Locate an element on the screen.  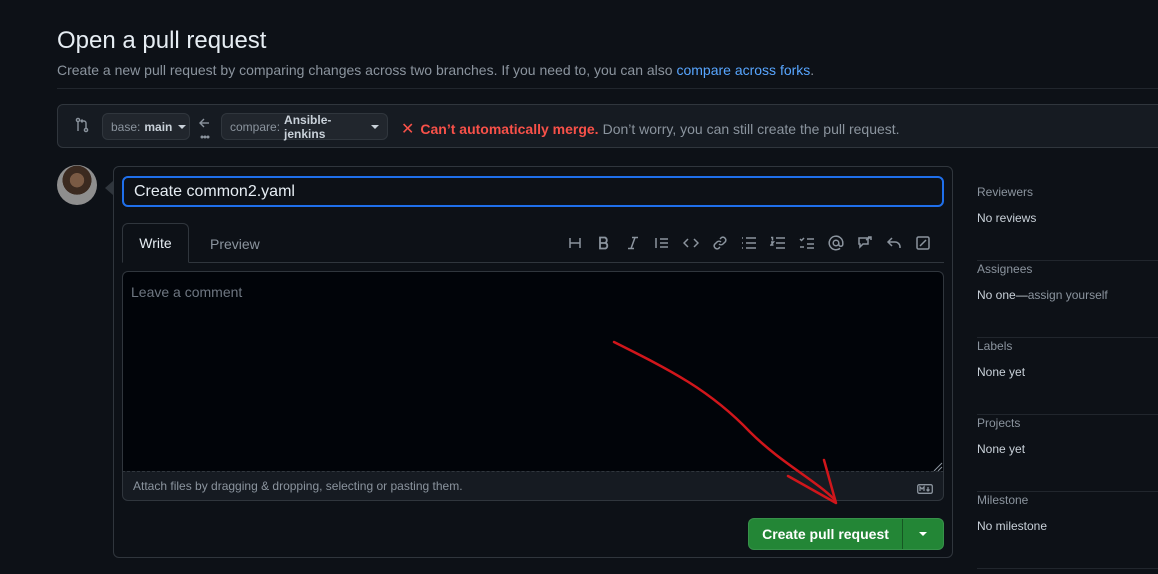
header-divider is located at coordinates (607, 88).